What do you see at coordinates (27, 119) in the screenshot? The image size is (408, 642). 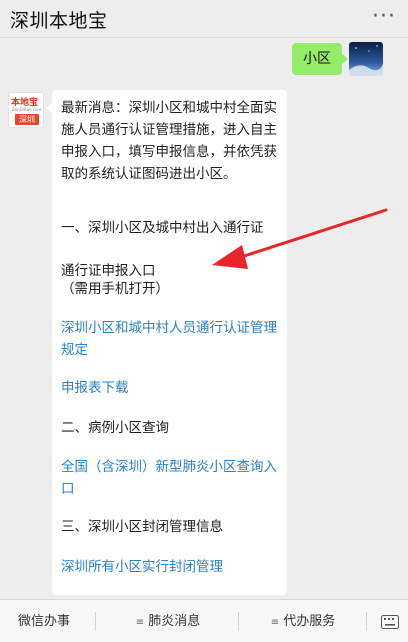 I see `logo-city: 深圳` at bounding box center [27, 119].